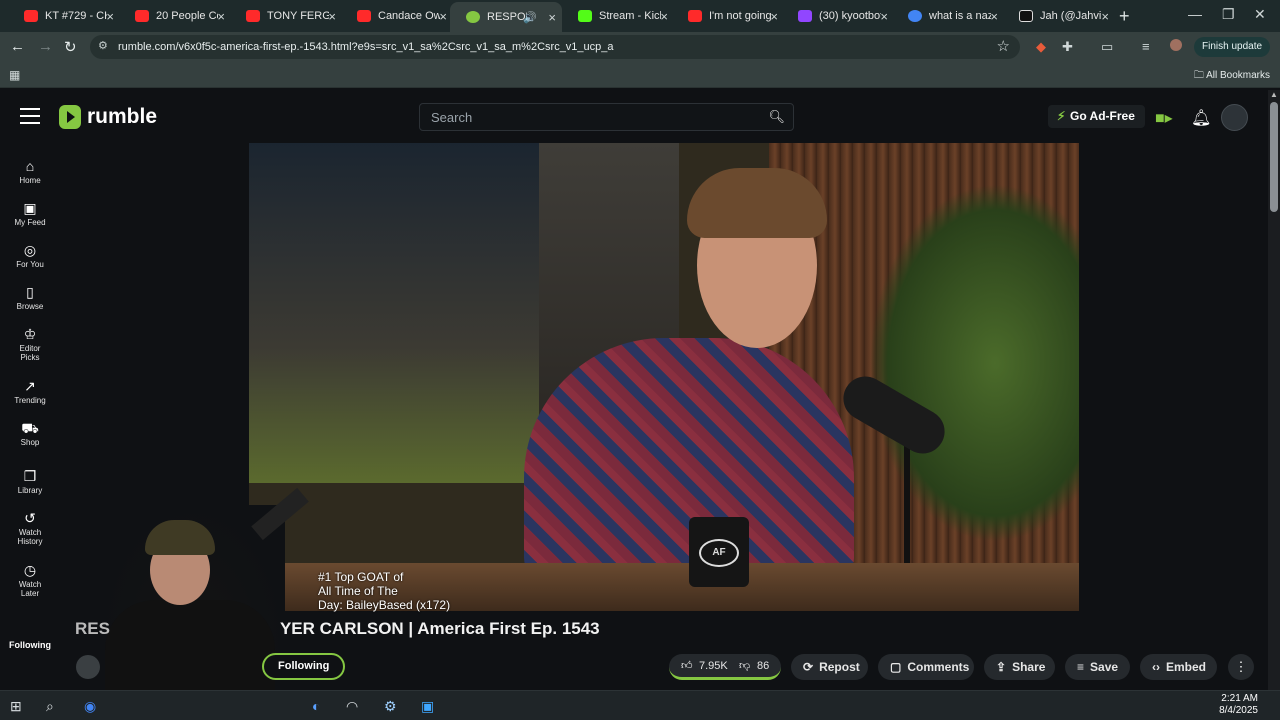 Image resolution: width=1280 pixels, height=720 pixels. I want to click on cast-icon: ▭, so click(1107, 47).